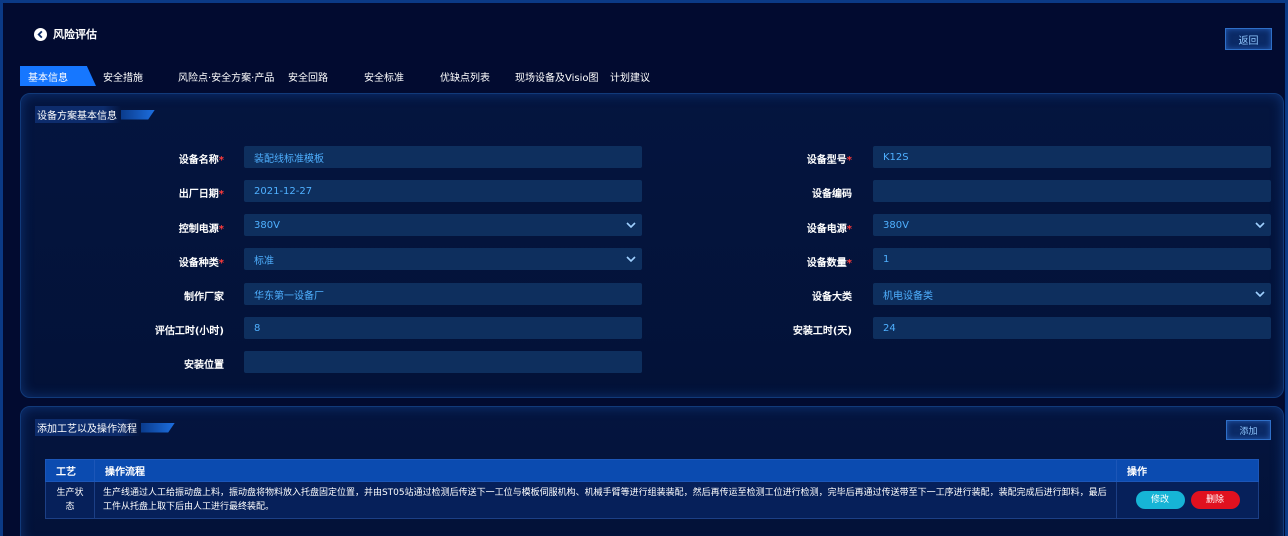 The image size is (1288, 536). What do you see at coordinates (189, 331) in the screenshot?
I see `label-eval-hours: 评估工时(小时)` at bounding box center [189, 331].